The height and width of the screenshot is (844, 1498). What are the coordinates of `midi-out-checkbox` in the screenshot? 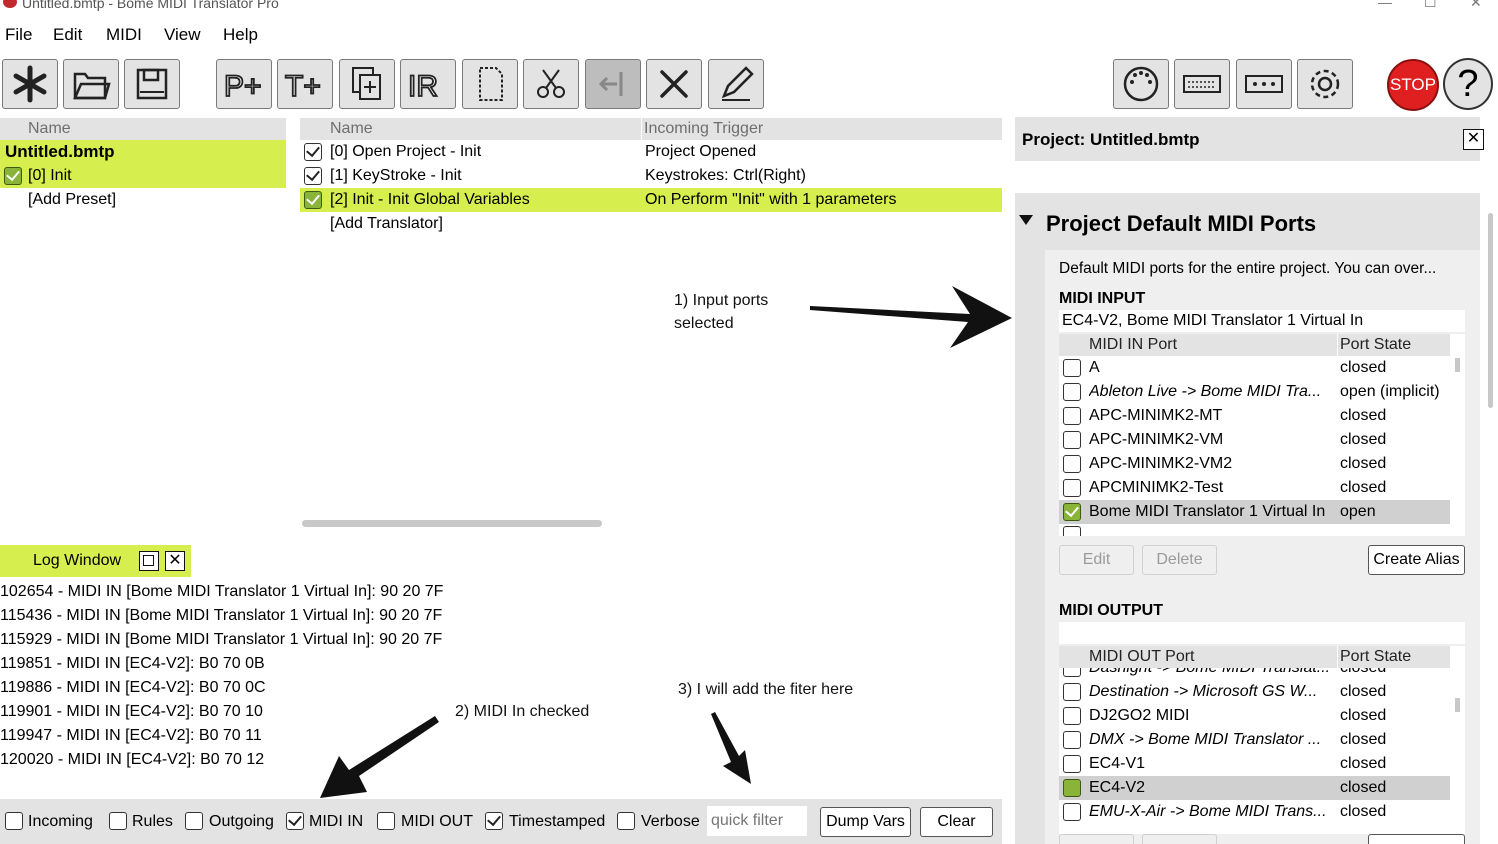 It's located at (386, 821).